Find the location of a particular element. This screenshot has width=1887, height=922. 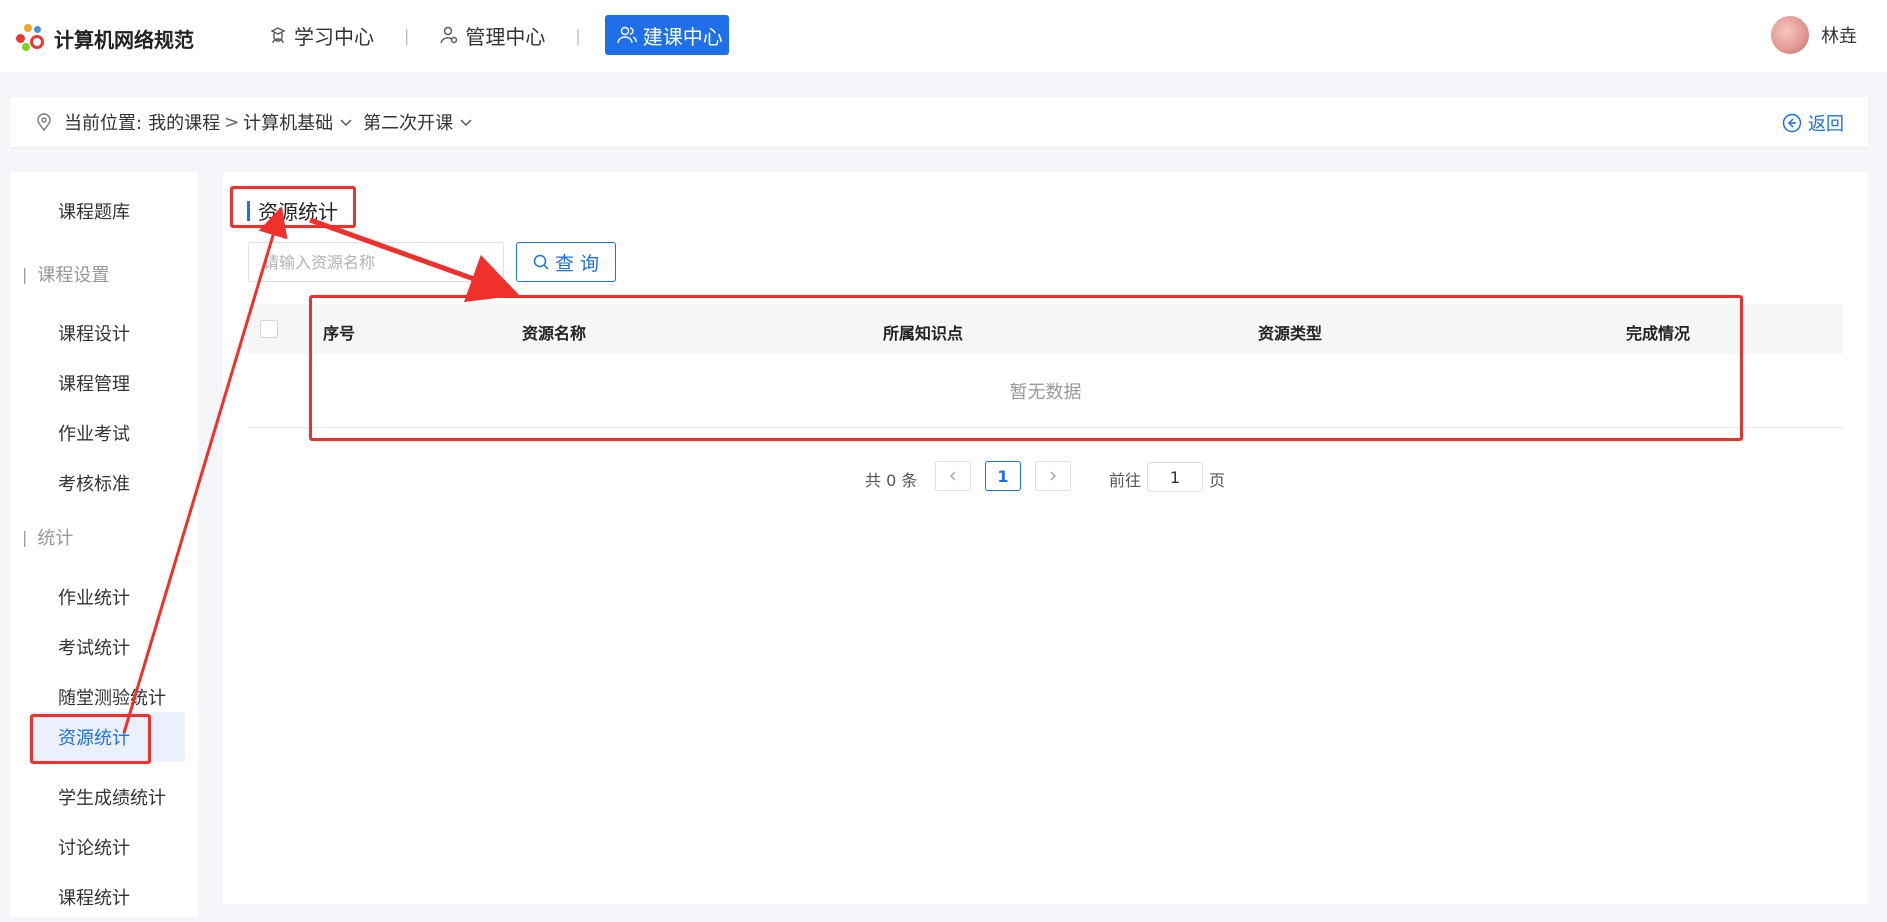

users-icon is located at coordinates (627, 35).